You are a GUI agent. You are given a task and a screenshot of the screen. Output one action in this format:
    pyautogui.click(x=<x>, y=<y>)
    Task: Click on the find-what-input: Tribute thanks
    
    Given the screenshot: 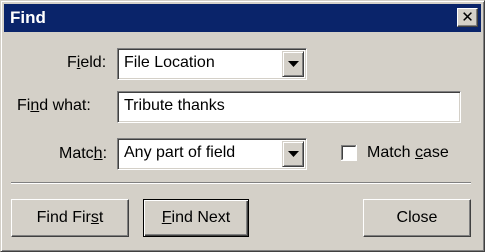 What is the action you would take?
    pyautogui.click(x=289, y=107)
    